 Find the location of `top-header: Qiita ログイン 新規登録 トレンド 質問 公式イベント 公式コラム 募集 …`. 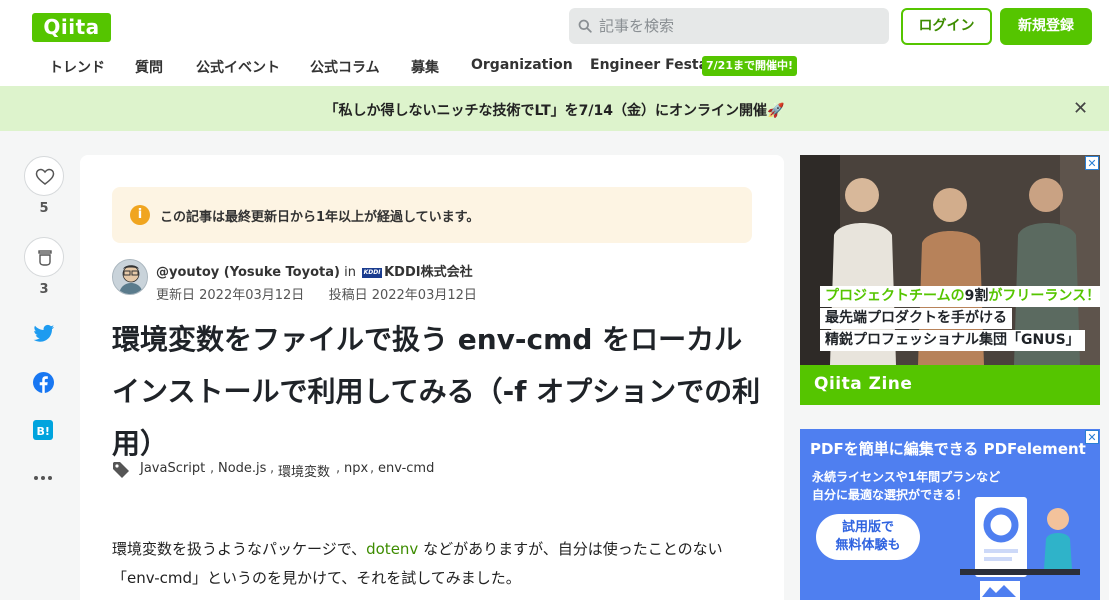

top-header: Qiita ログイン 新規登録 トレンド 質問 公式イベント 公式コラム 募集 … is located at coordinates (554, 43).